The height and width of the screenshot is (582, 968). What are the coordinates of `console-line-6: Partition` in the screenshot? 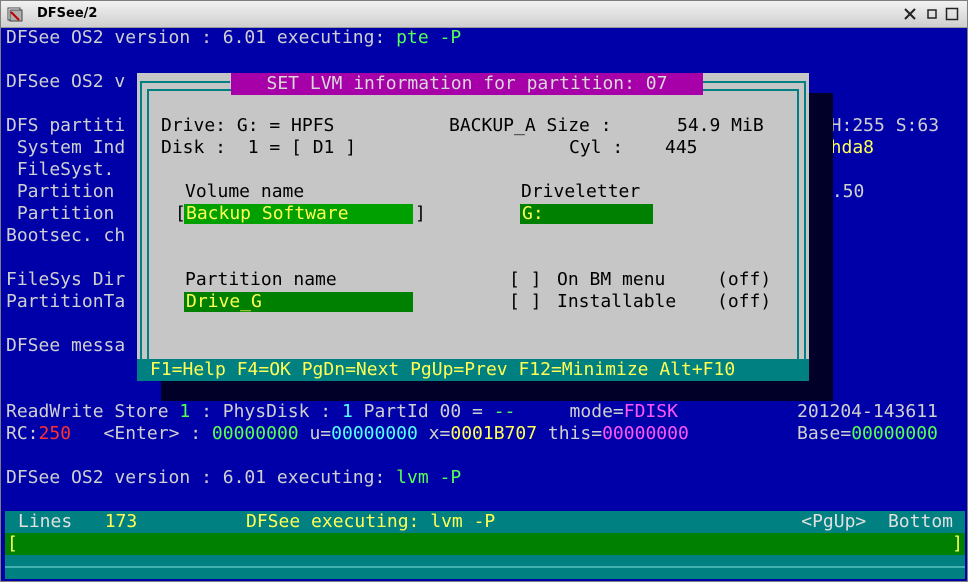 It's located at (60, 191).